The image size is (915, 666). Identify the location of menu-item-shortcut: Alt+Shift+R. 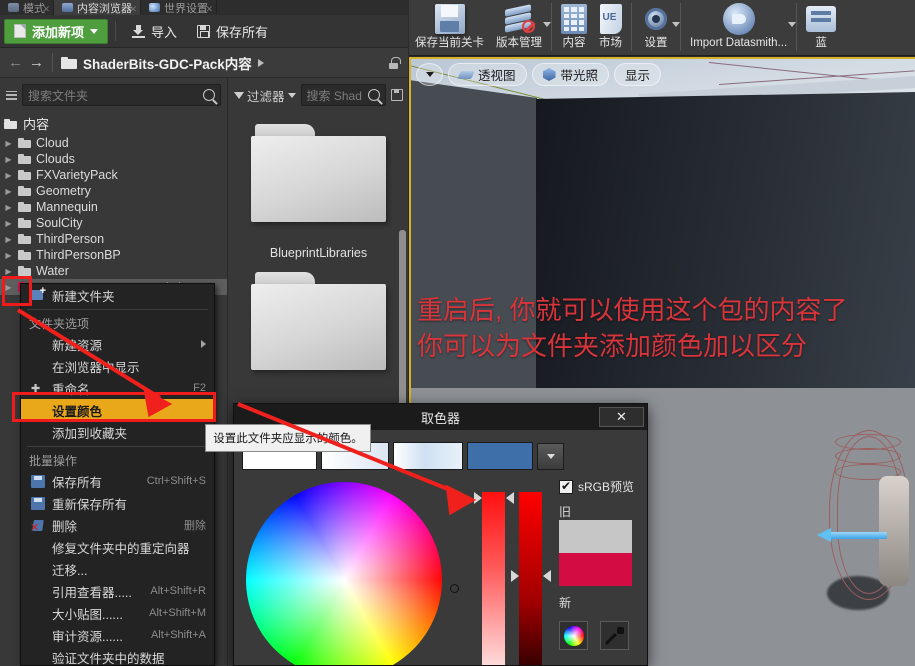
(178, 591).